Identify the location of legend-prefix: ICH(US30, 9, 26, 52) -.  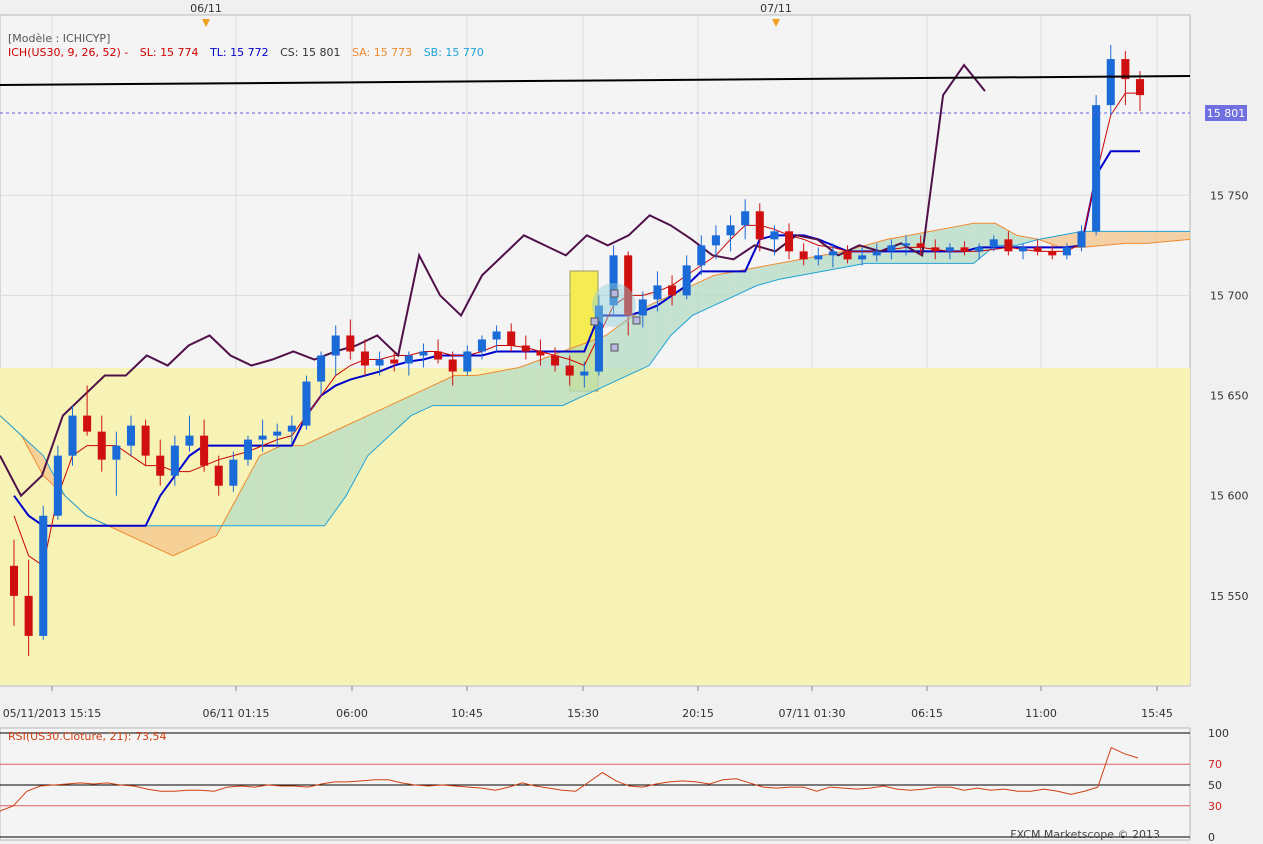
(68, 52).